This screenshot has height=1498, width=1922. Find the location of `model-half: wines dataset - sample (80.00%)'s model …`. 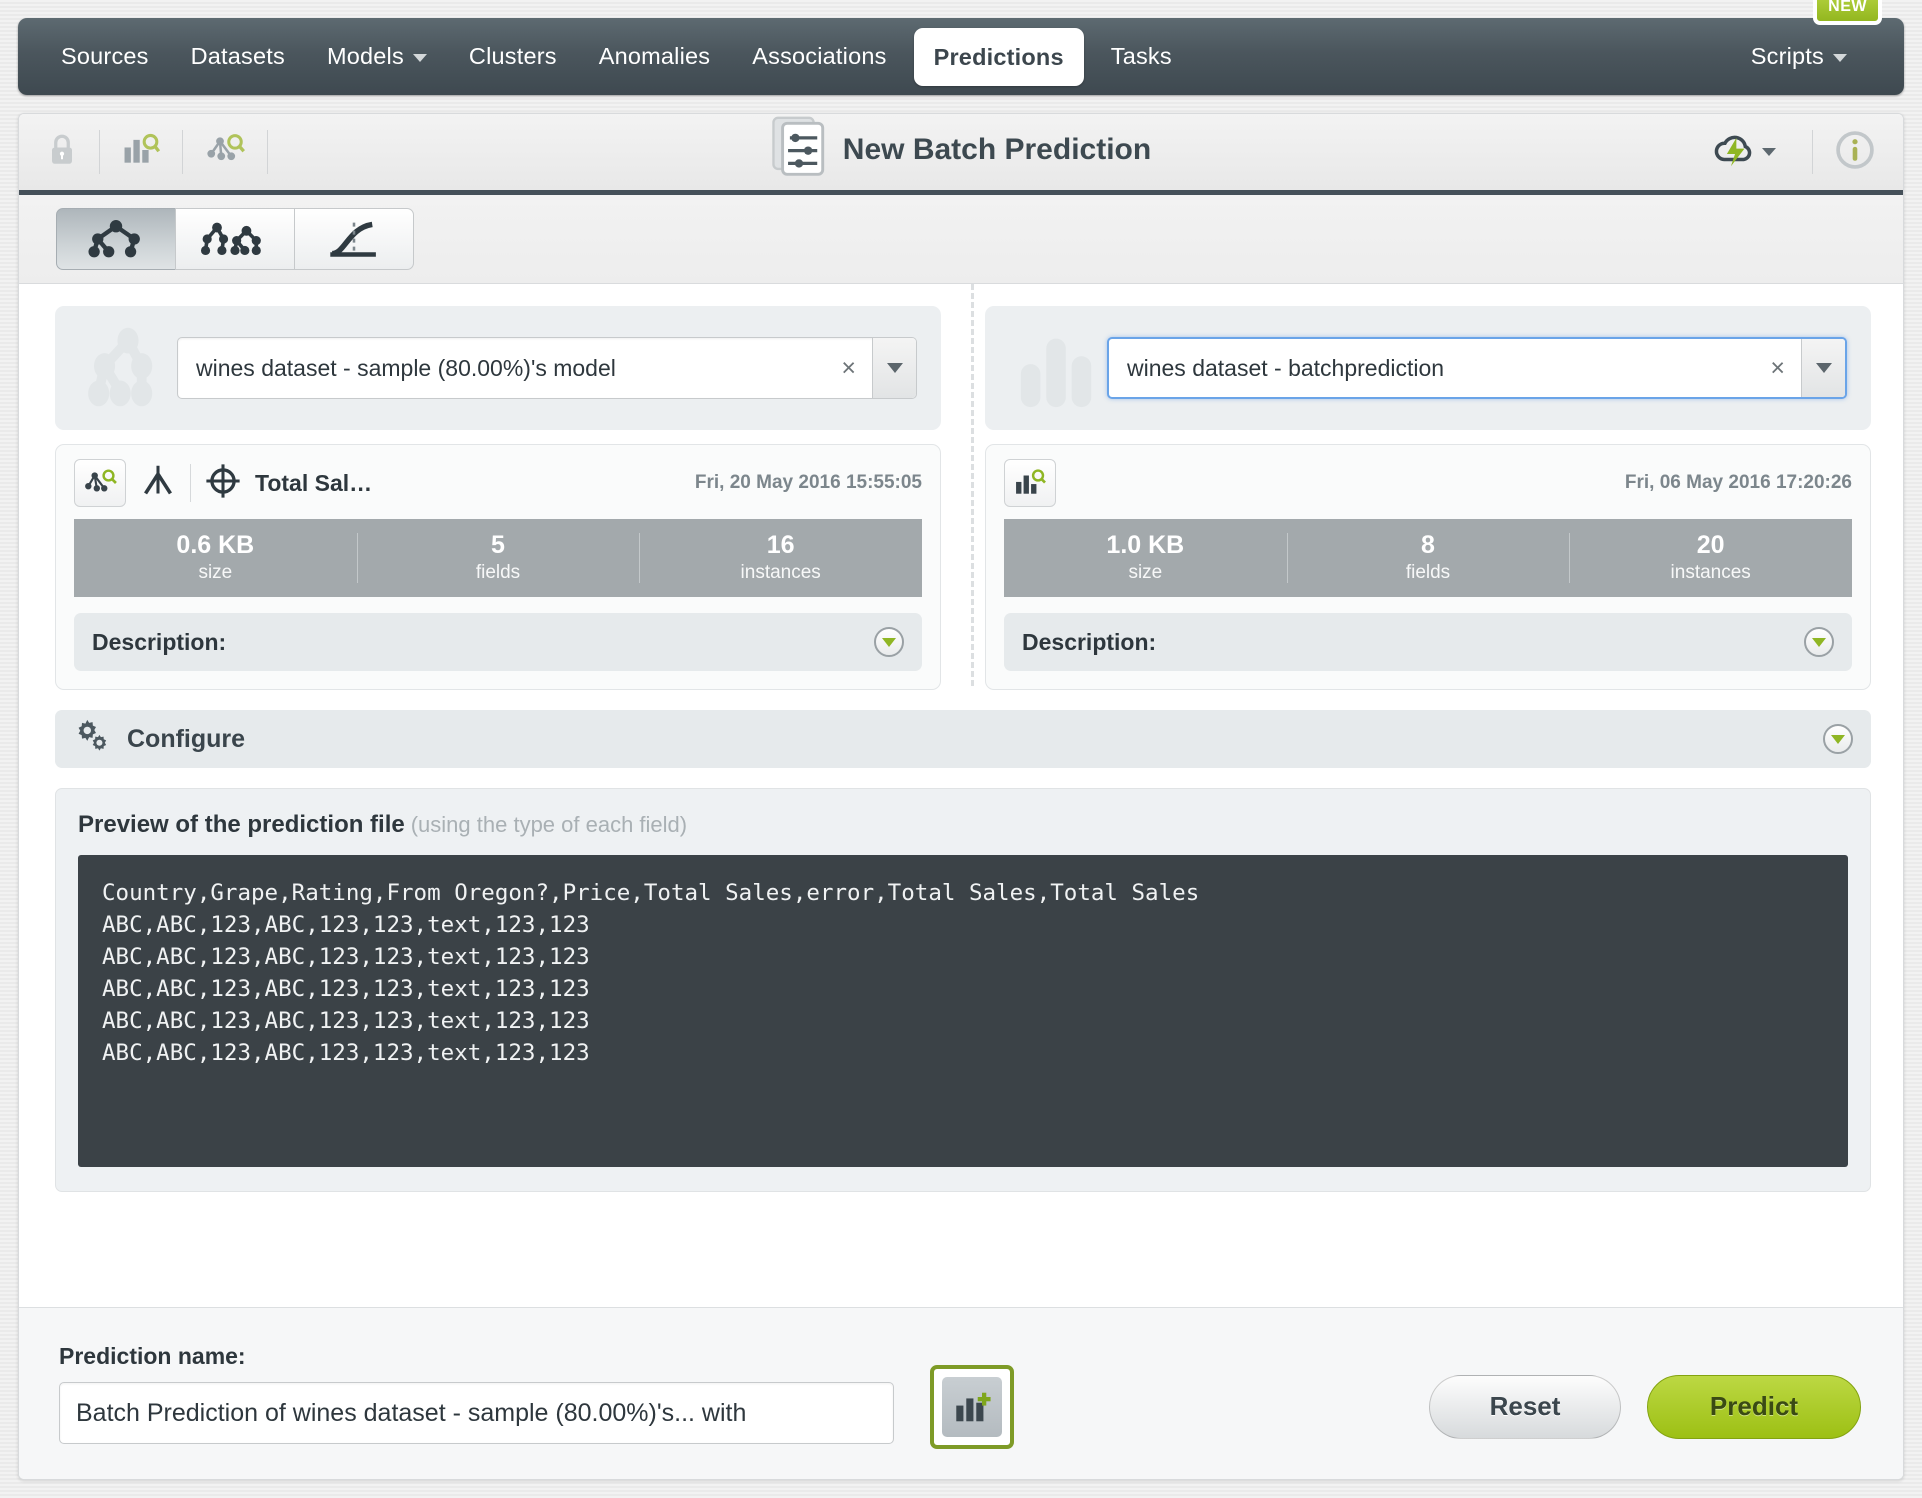

model-half: wines dataset - sample (80.00%)'s model … is located at coordinates (498, 498).